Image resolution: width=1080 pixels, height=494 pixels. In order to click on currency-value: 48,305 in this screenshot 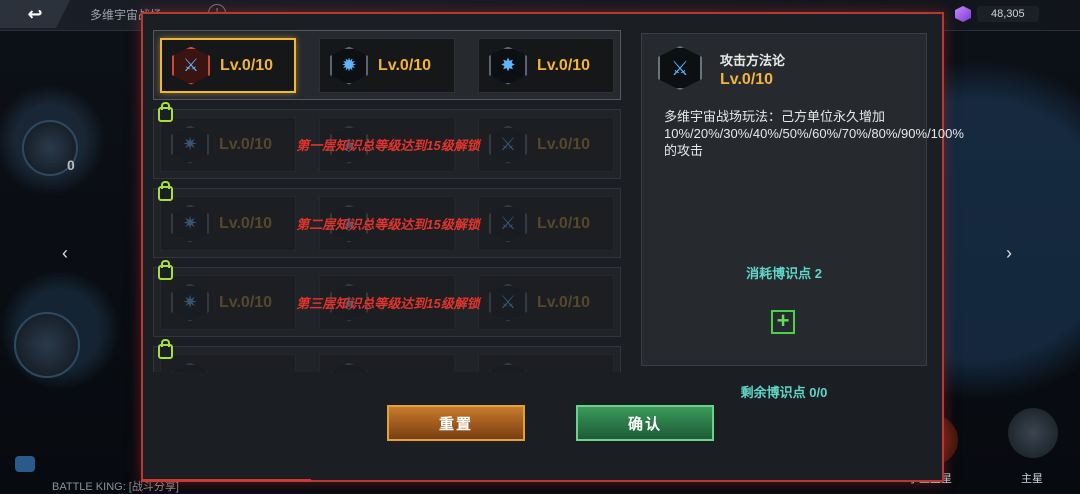, I will do `click(1008, 14)`.